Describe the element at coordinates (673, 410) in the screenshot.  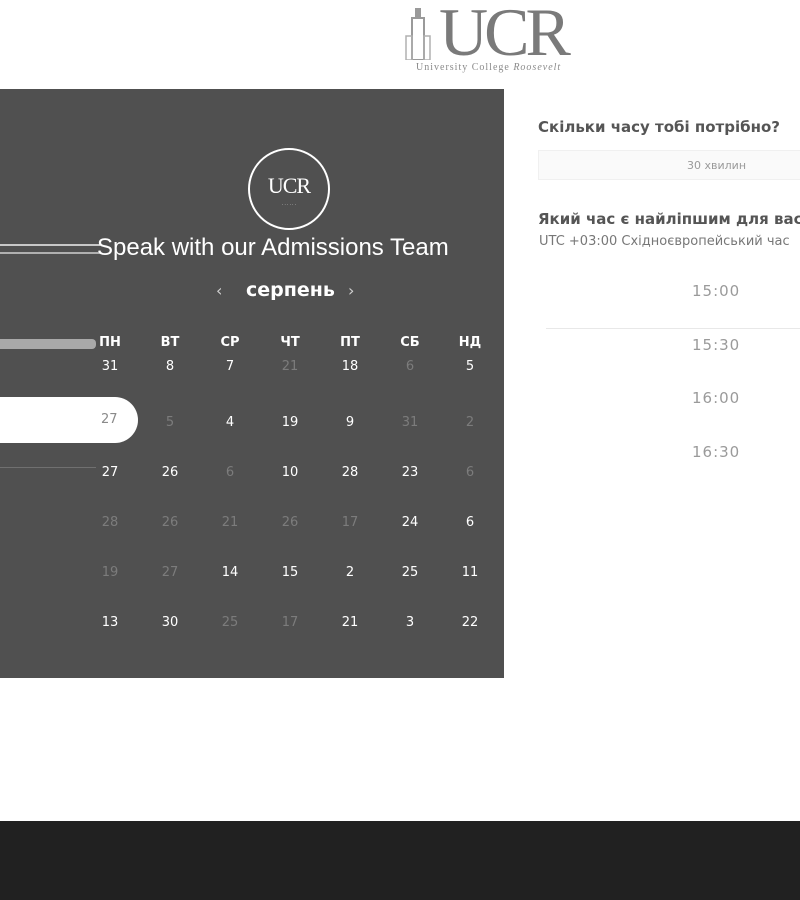
I see `time-slot: 16:00` at that location.